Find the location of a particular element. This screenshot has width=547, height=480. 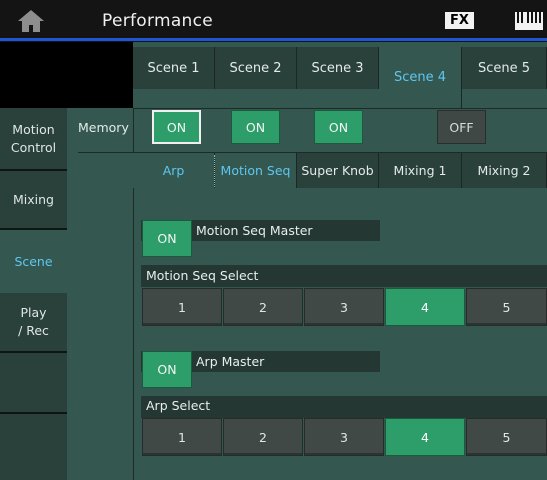

tab-arp: Arp is located at coordinates (174, 170).